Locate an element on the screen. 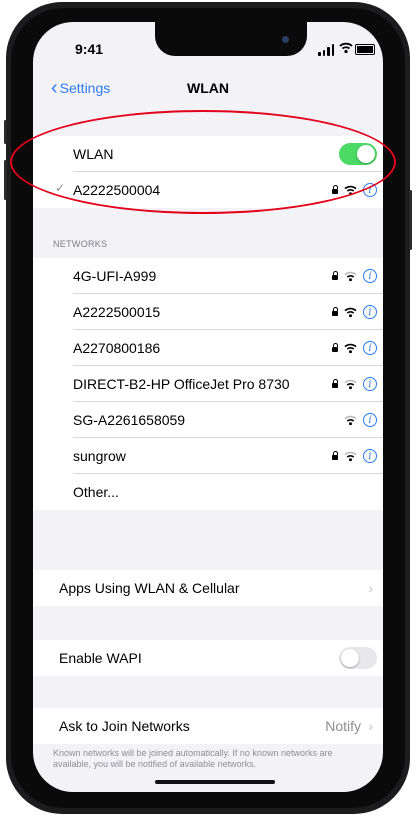 Image resolution: width=416 pixels, height=816 pixels. network-name: SG-A2261658059 is located at coordinates (129, 420).